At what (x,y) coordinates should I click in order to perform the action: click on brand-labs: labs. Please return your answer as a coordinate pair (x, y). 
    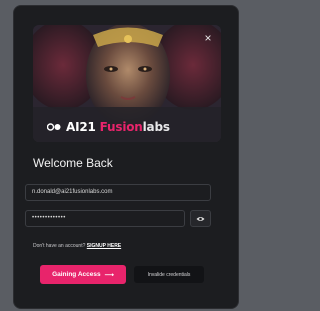
    Looking at the image, I should click on (156, 127).